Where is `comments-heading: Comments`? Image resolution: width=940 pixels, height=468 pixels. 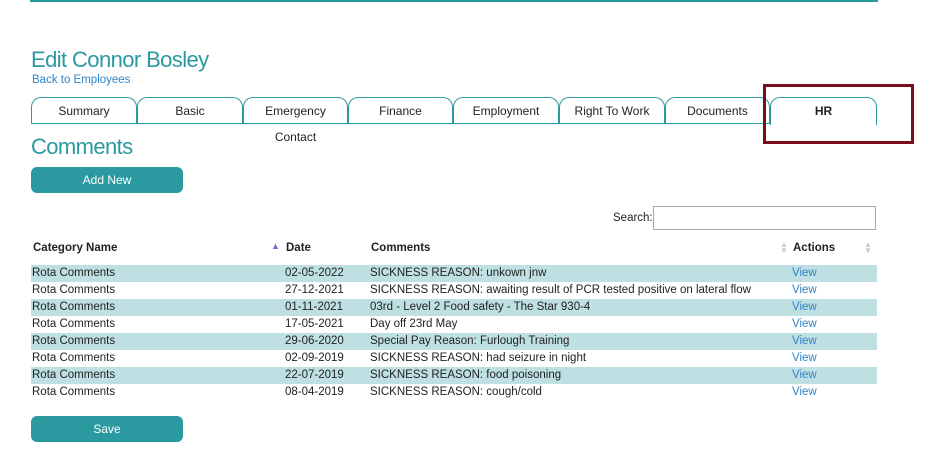
comments-heading: Comments is located at coordinates (82, 146).